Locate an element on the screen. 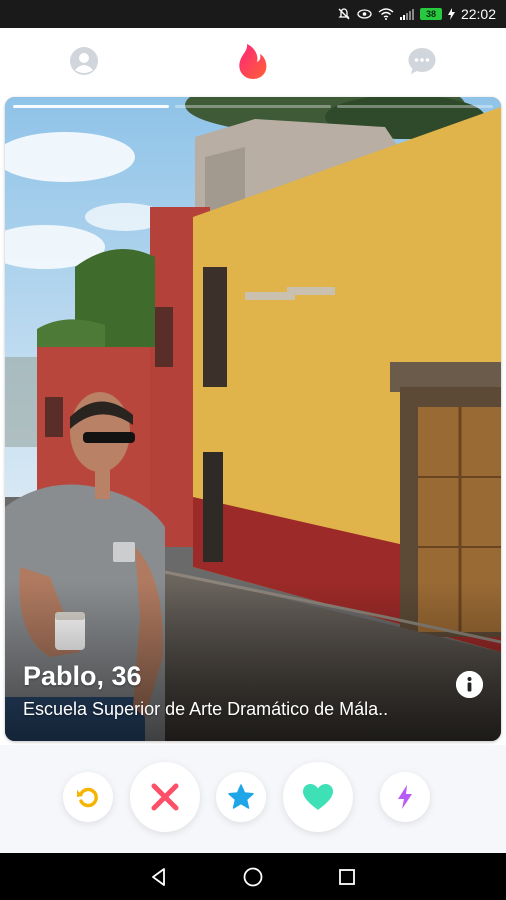  rewind-button is located at coordinates (88, 797).